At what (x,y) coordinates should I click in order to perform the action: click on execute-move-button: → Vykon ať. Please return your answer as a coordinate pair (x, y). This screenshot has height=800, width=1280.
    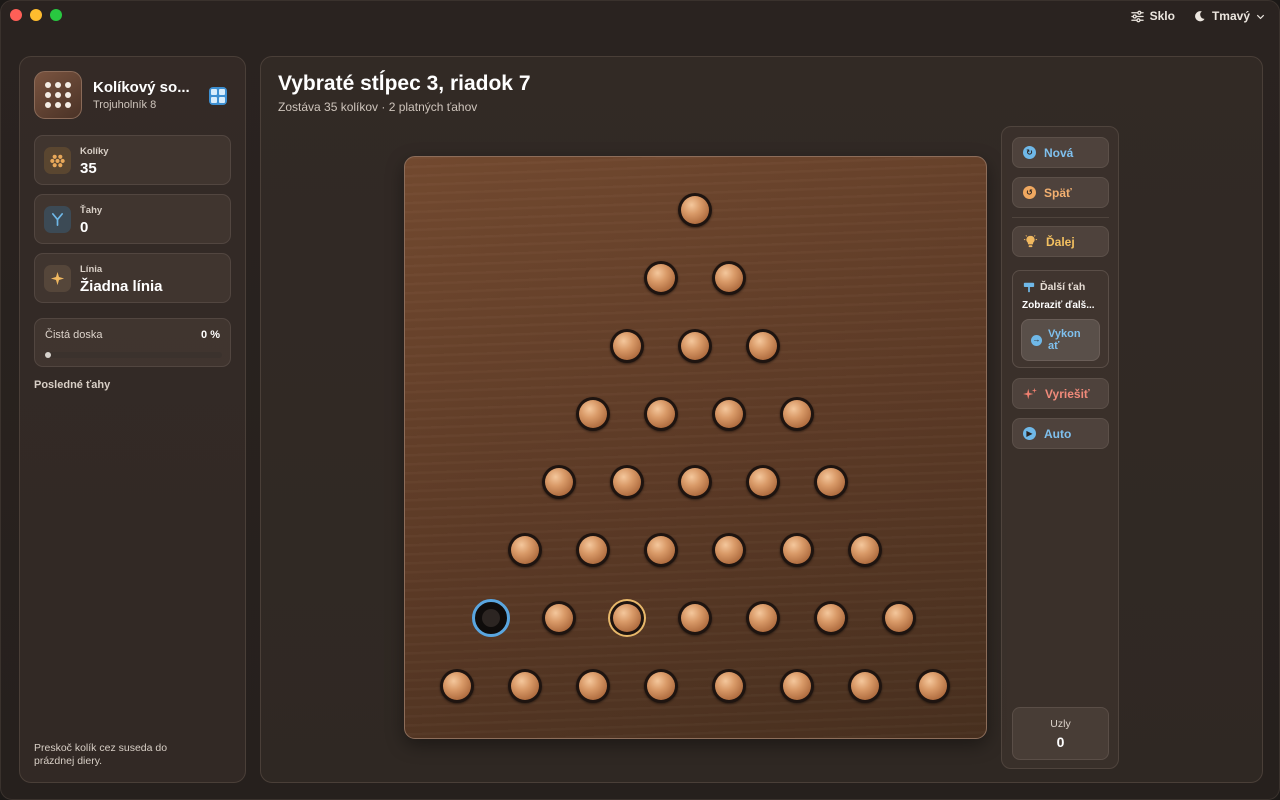
    Looking at the image, I should click on (1060, 340).